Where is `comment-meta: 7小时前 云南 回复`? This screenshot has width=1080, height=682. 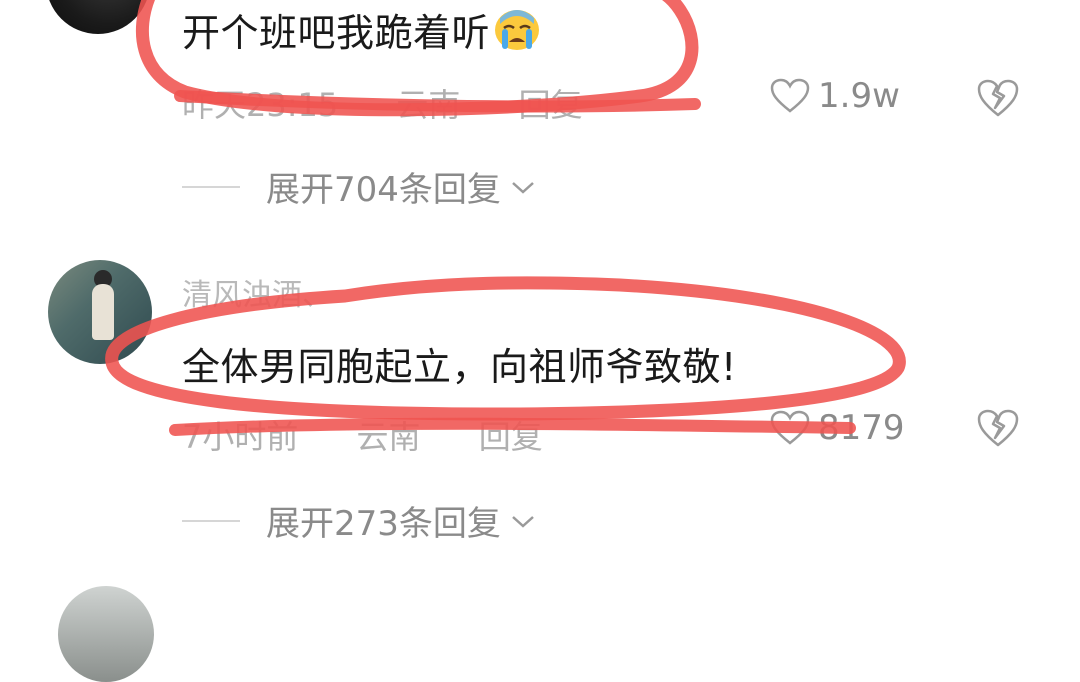
comment-meta: 7小时前 云南 回复 is located at coordinates (386, 435).